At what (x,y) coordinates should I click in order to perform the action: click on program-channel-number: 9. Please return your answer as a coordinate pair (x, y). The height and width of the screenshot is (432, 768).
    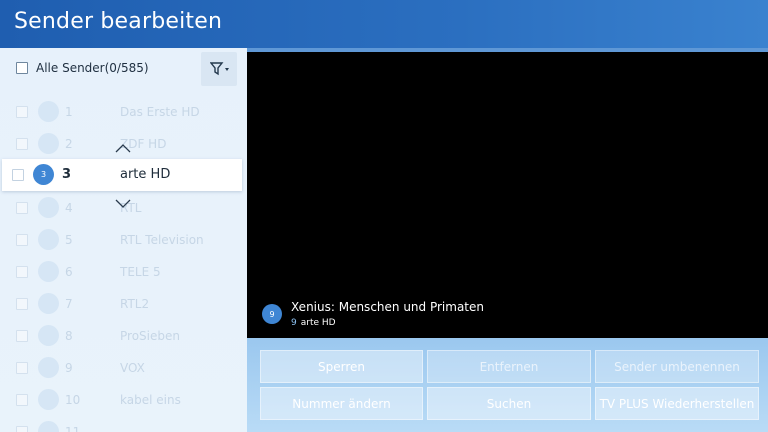
    Looking at the image, I should click on (294, 323).